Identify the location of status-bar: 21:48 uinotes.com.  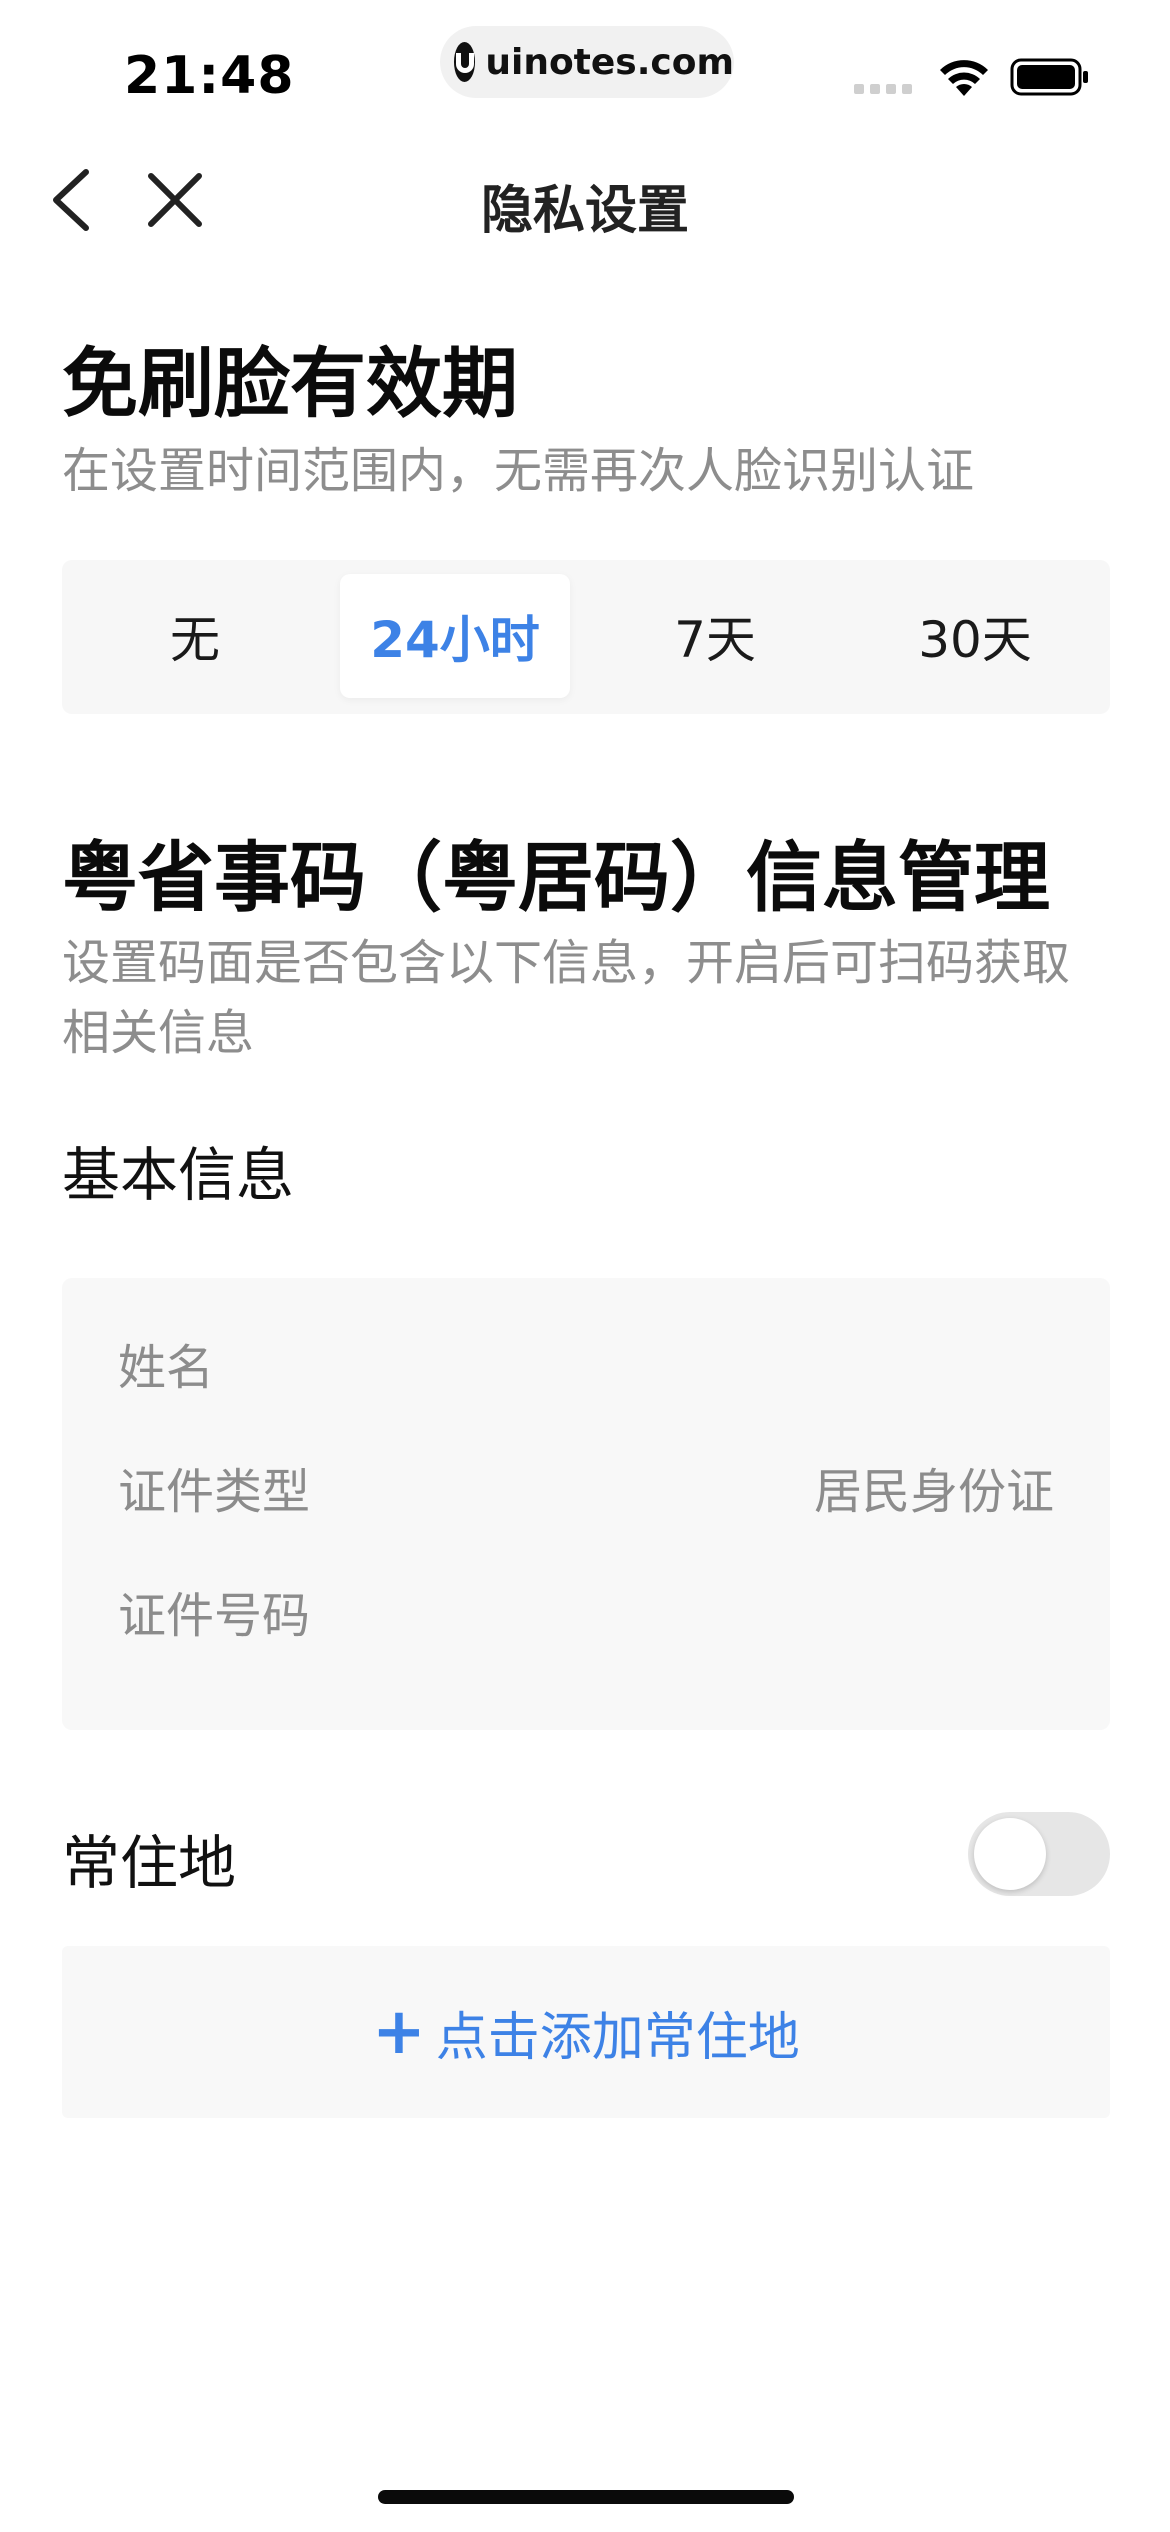
(585, 75).